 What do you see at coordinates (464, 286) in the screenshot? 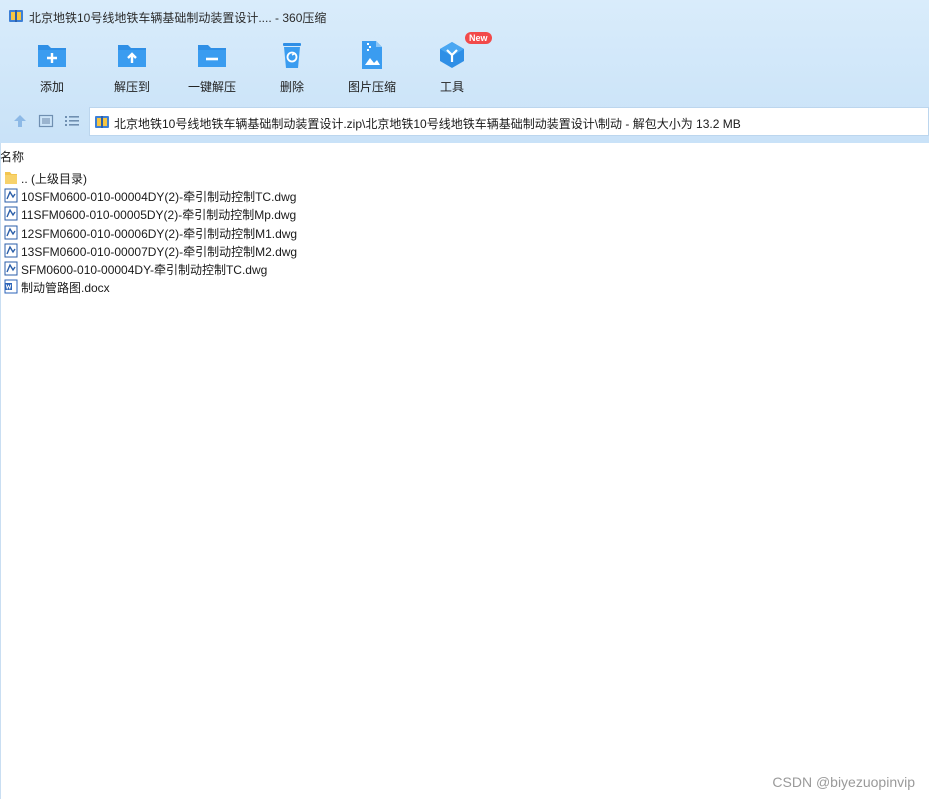
I see `list-item: 制动管路图.docx` at bounding box center [464, 286].